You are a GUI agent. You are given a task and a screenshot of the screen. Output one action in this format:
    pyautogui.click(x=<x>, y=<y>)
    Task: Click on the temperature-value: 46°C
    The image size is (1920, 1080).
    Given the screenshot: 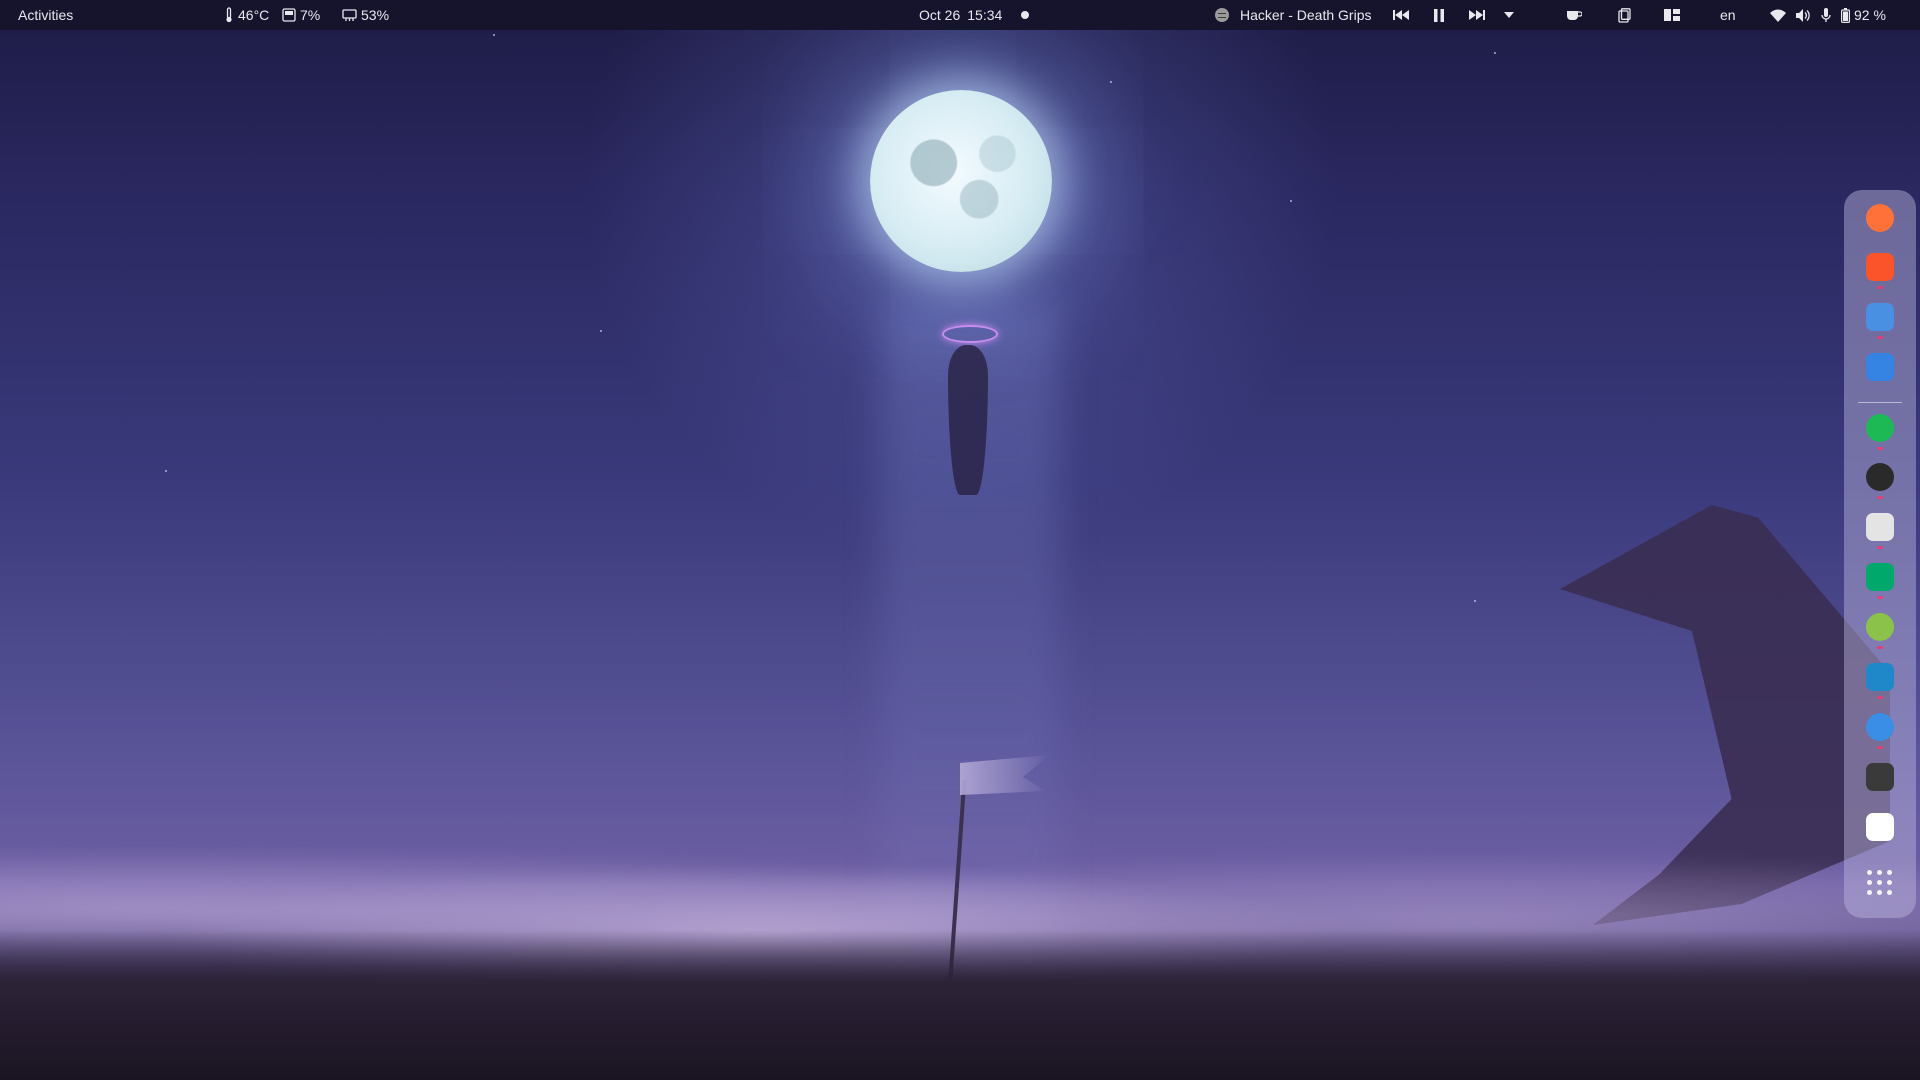 What is the action you would take?
    pyautogui.click(x=254, y=15)
    